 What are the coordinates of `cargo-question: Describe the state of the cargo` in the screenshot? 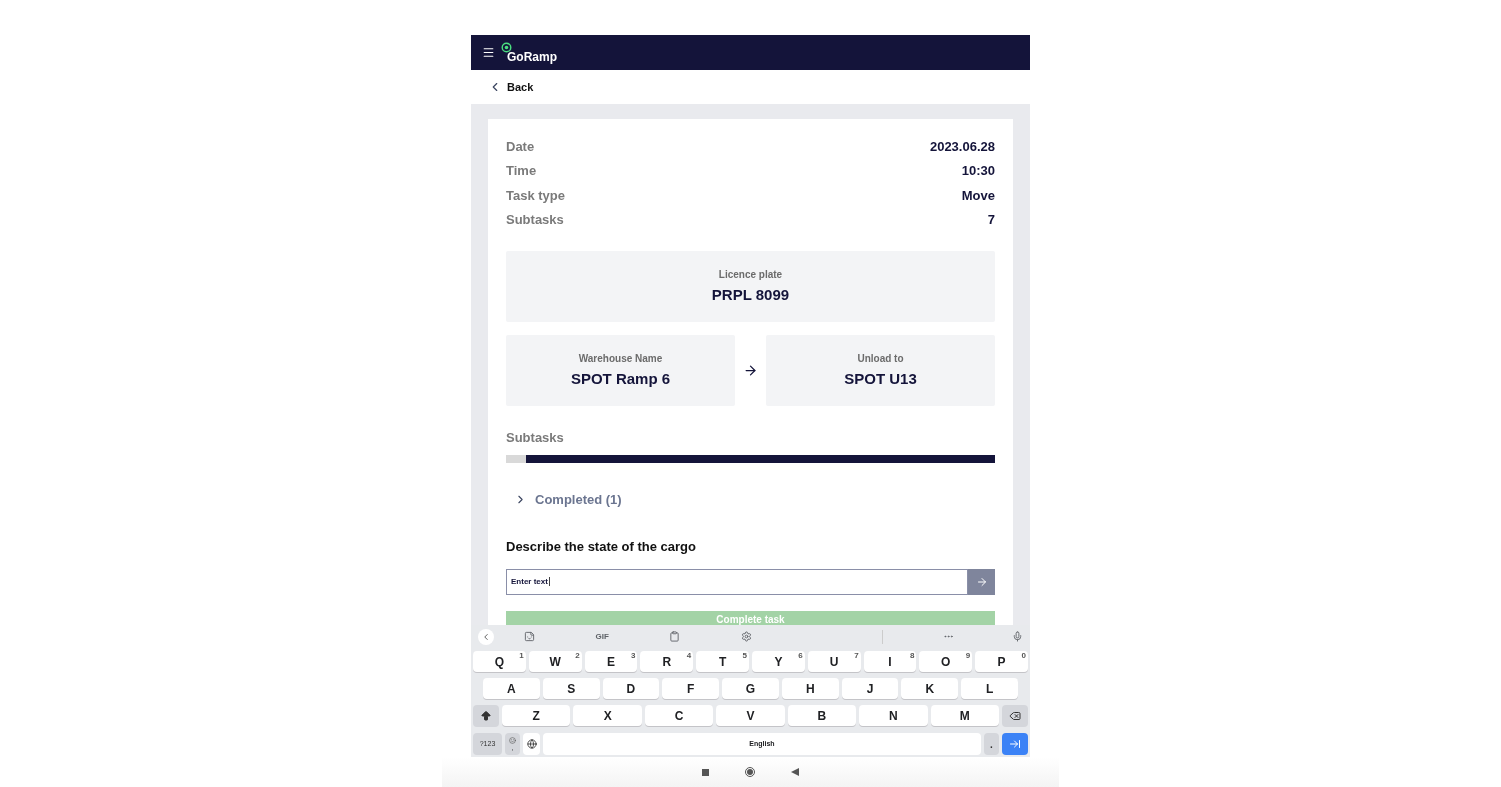 It's located at (601, 547).